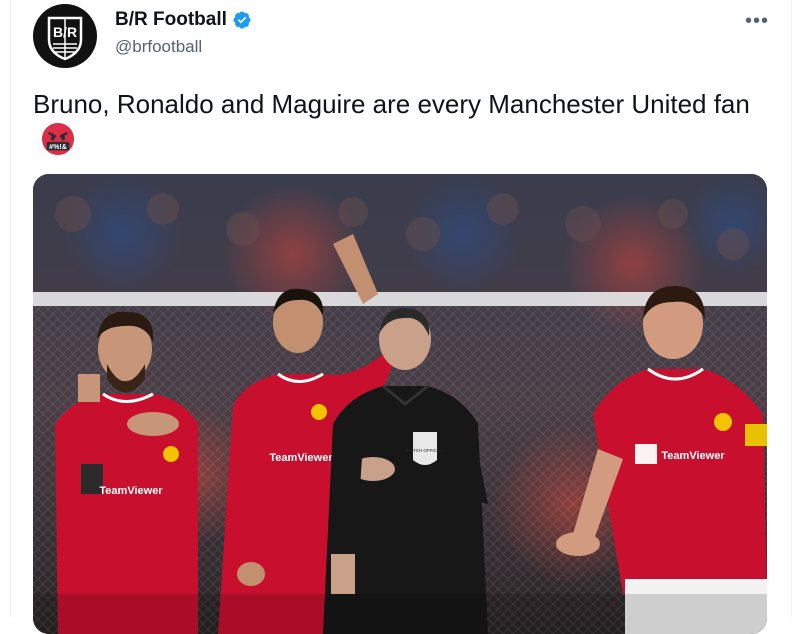 The image size is (800, 634). Describe the element at coordinates (242, 20) in the screenshot. I see `verified-badge-icon` at that location.